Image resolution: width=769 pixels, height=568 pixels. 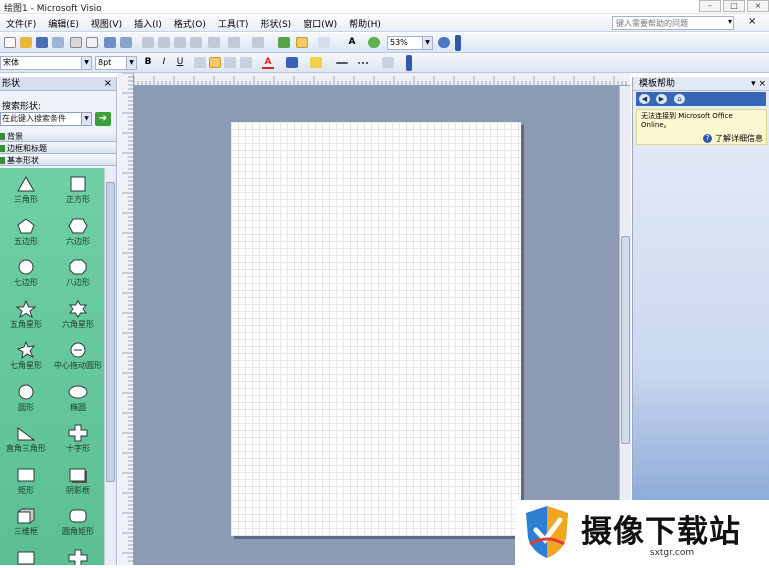 What do you see at coordinates (374, 42) in the screenshot?
I see `stamp-tool-icon` at bounding box center [374, 42].